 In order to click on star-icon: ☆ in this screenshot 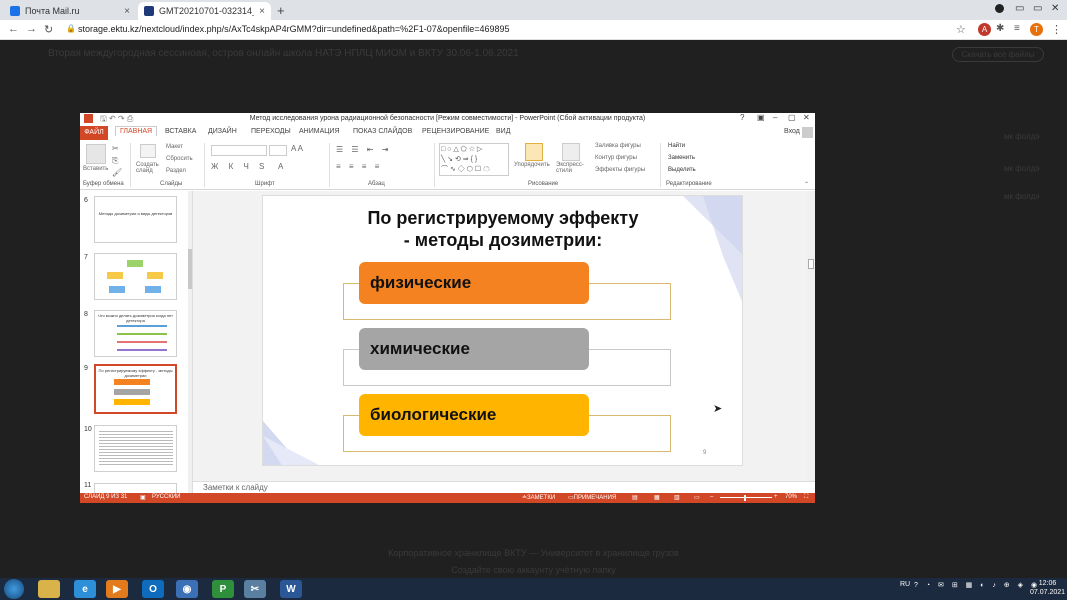, I will do `click(961, 29)`.